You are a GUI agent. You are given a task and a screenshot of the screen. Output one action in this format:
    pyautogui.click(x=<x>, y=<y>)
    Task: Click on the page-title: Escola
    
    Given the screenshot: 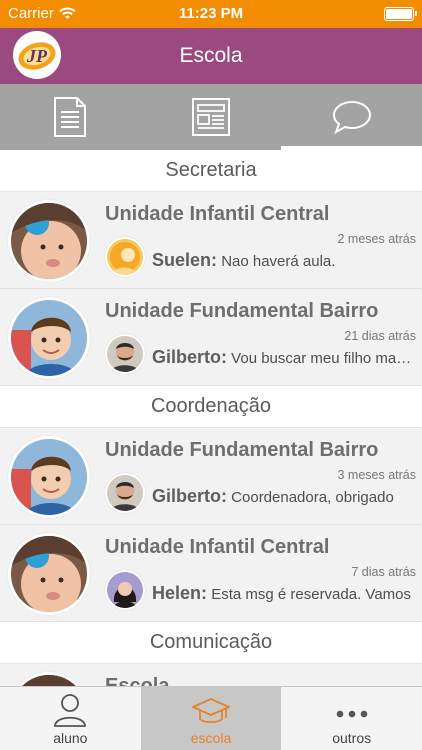 What is the action you would take?
    pyautogui.click(x=211, y=55)
    